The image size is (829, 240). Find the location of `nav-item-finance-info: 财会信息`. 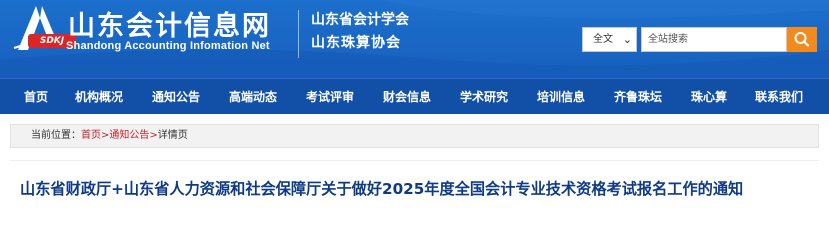

nav-item-finance-info: 财会信息 is located at coordinates (407, 97).